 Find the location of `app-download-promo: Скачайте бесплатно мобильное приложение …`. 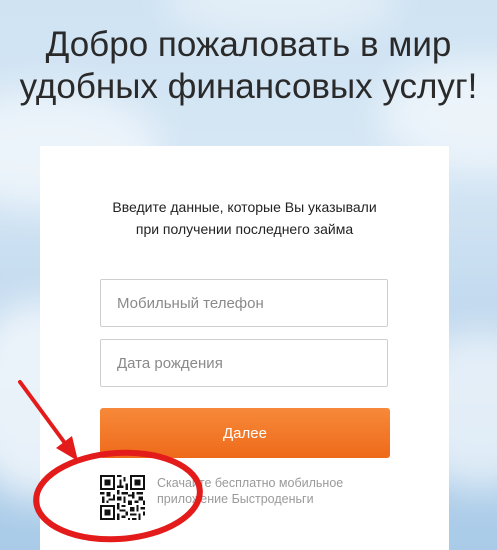

app-download-promo: Скачайте бесплатно мобильное приложение … is located at coordinates (250, 499).